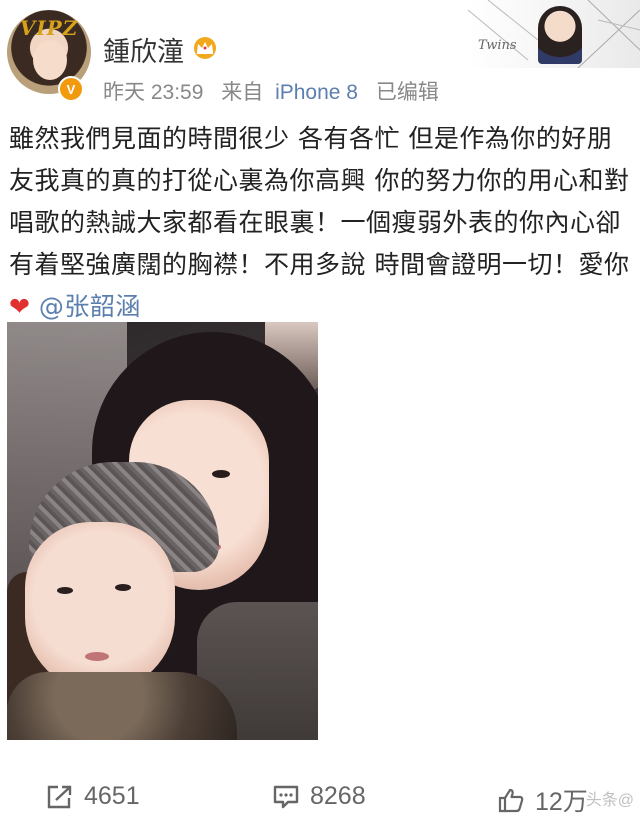 Image resolution: width=640 pixels, height=819 pixels. I want to click on author-name: 鍾欣潼, so click(143, 49).